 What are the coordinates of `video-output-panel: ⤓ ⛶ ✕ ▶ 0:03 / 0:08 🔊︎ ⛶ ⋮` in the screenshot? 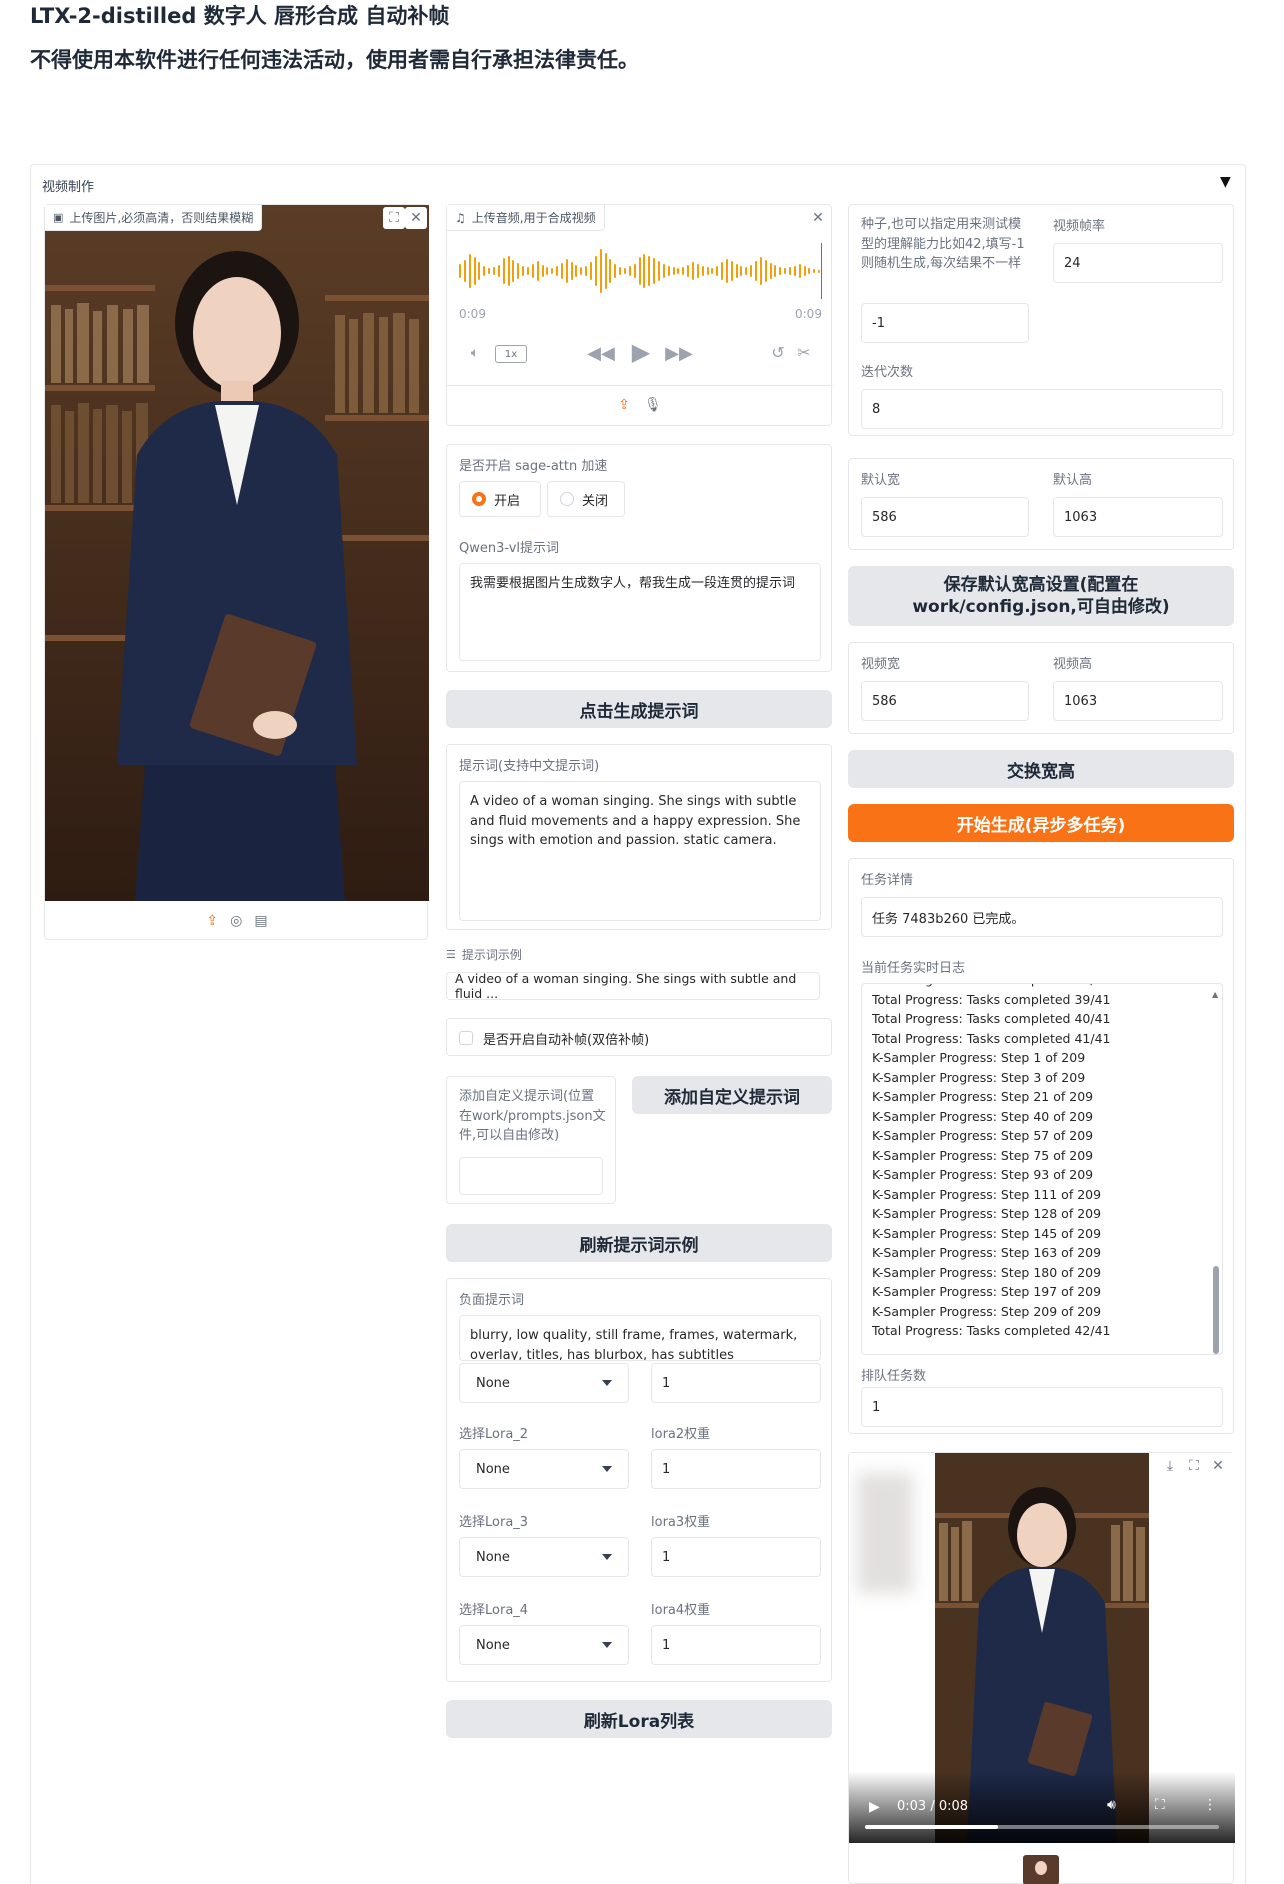 It's located at (1041, 1668).